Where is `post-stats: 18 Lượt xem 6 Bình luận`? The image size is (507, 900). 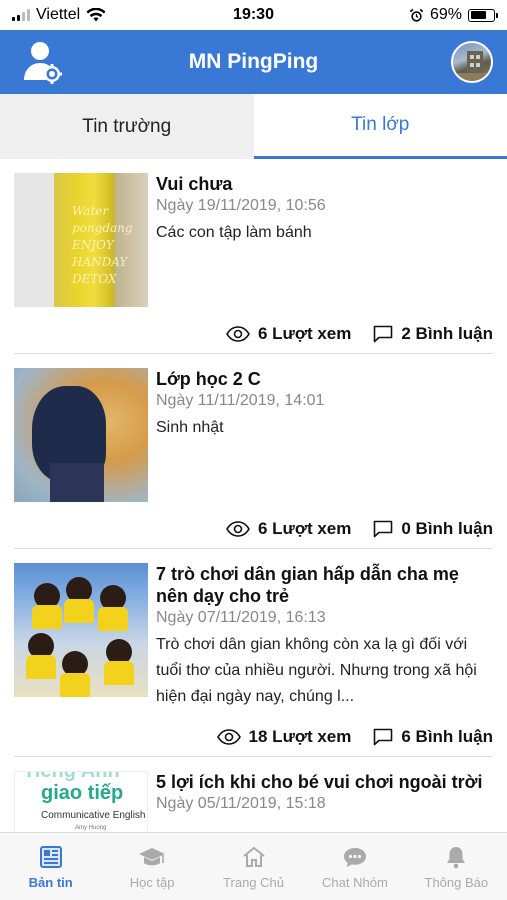
post-stats: 18 Lượt xem 6 Bình luận is located at coordinates (253, 733).